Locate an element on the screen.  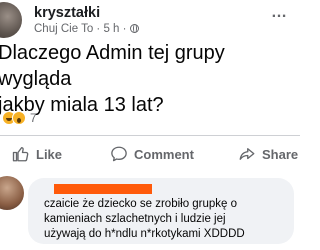
post-meta: Chuj Cie To · 5 h · is located at coordinates (86, 29).